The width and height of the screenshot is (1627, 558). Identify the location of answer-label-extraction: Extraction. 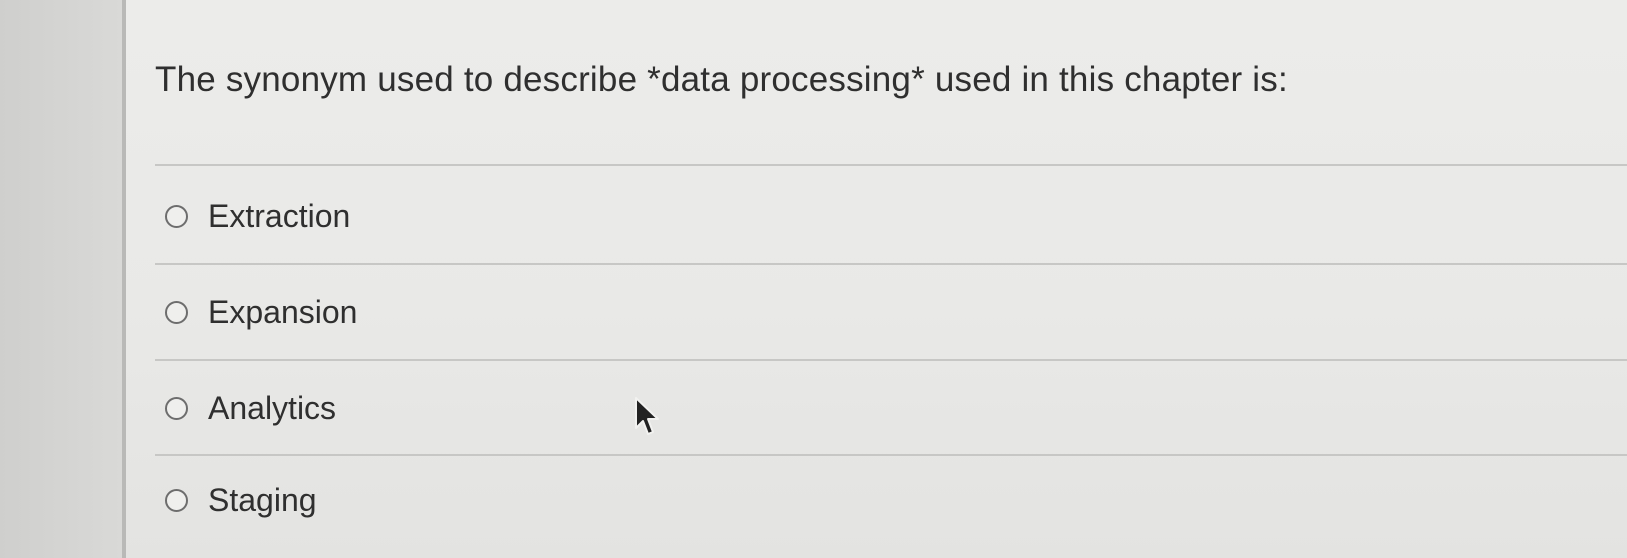
(279, 215).